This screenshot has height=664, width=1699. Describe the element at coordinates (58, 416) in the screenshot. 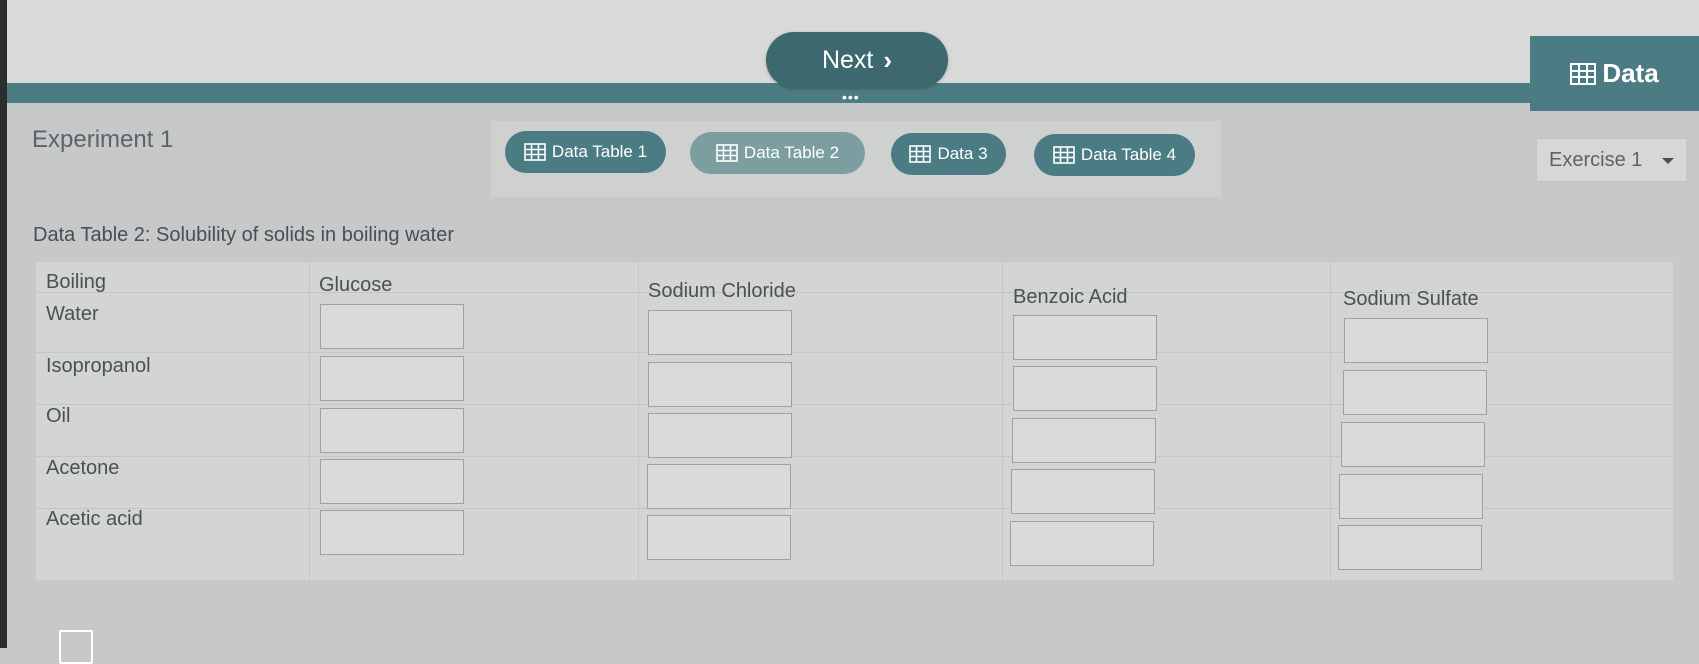

I see `row-label-oil: Oil` at that location.